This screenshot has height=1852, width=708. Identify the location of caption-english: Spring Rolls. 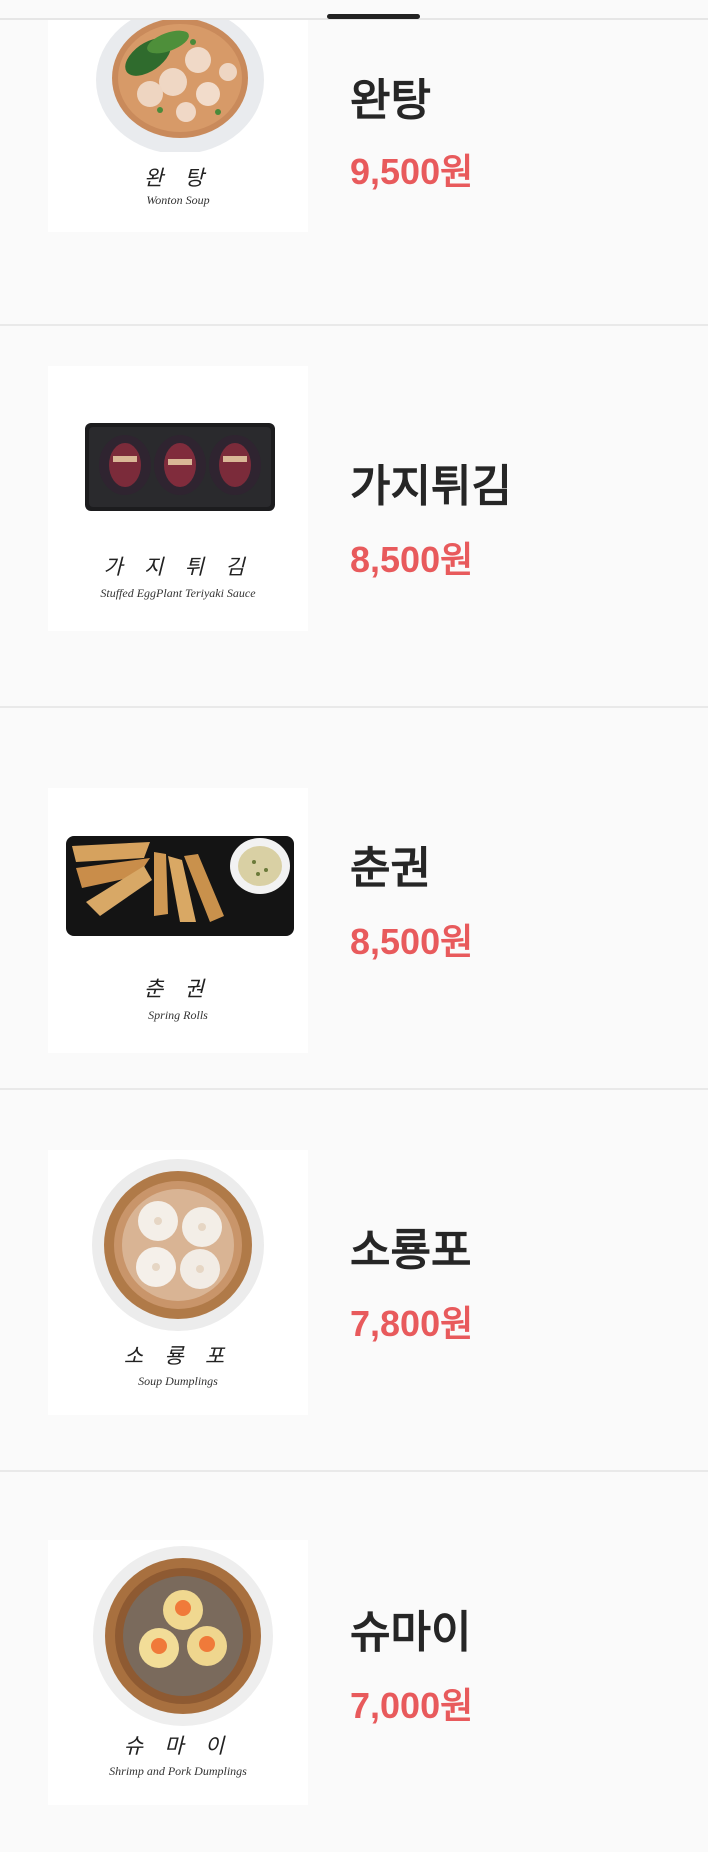
(178, 1015).